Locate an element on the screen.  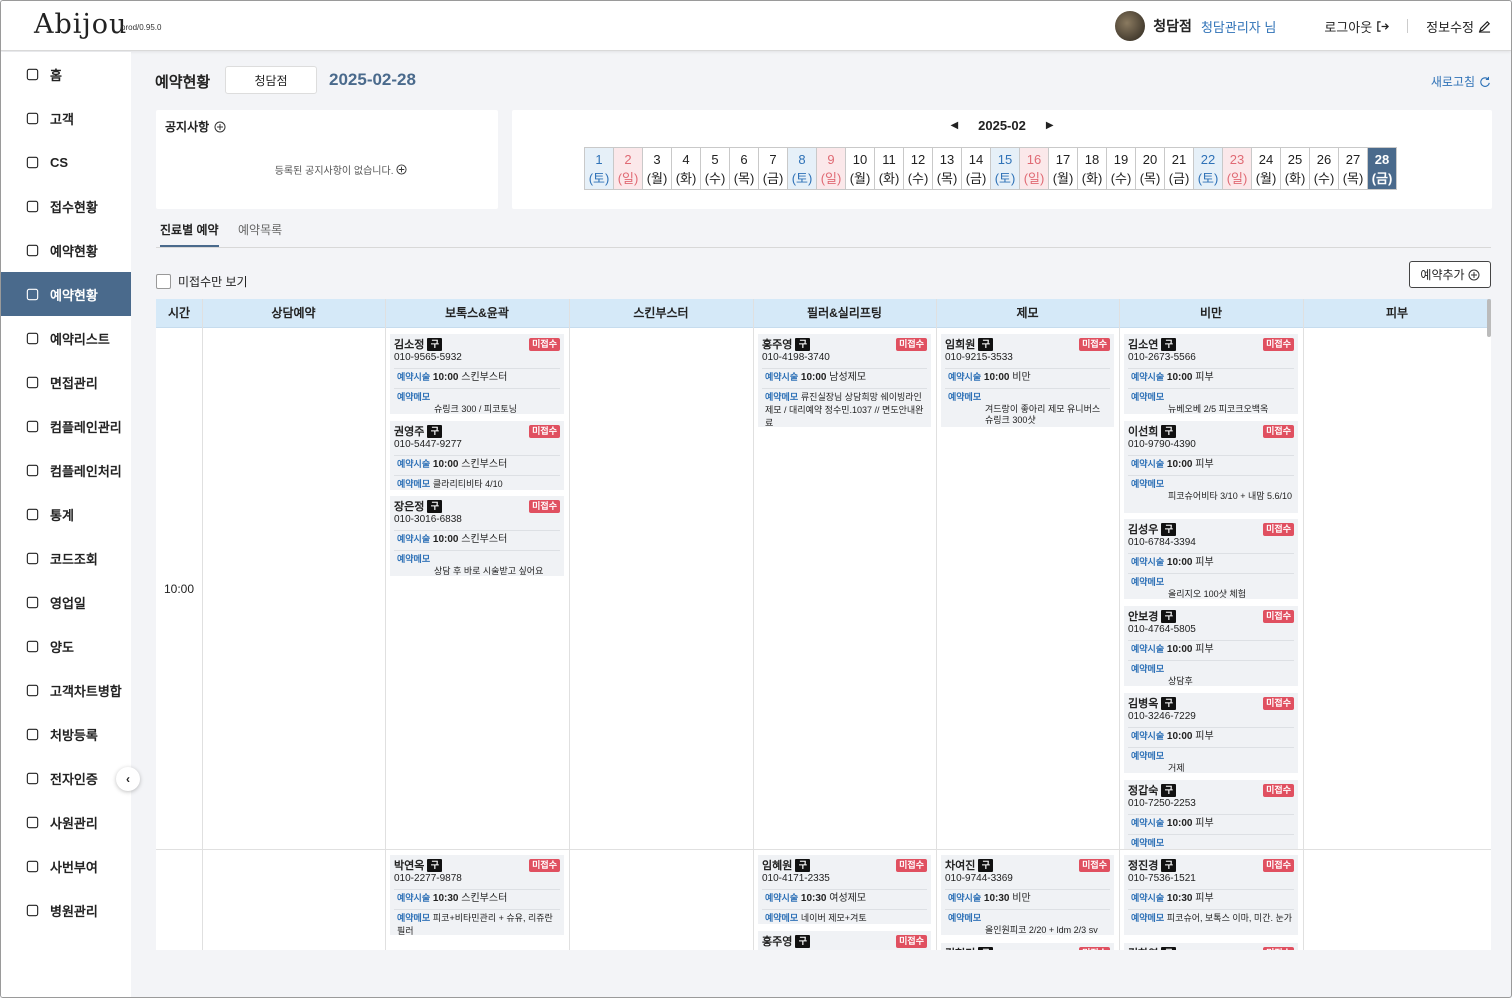
tab-by-department: 진료별 예약 is located at coordinates (189, 234).